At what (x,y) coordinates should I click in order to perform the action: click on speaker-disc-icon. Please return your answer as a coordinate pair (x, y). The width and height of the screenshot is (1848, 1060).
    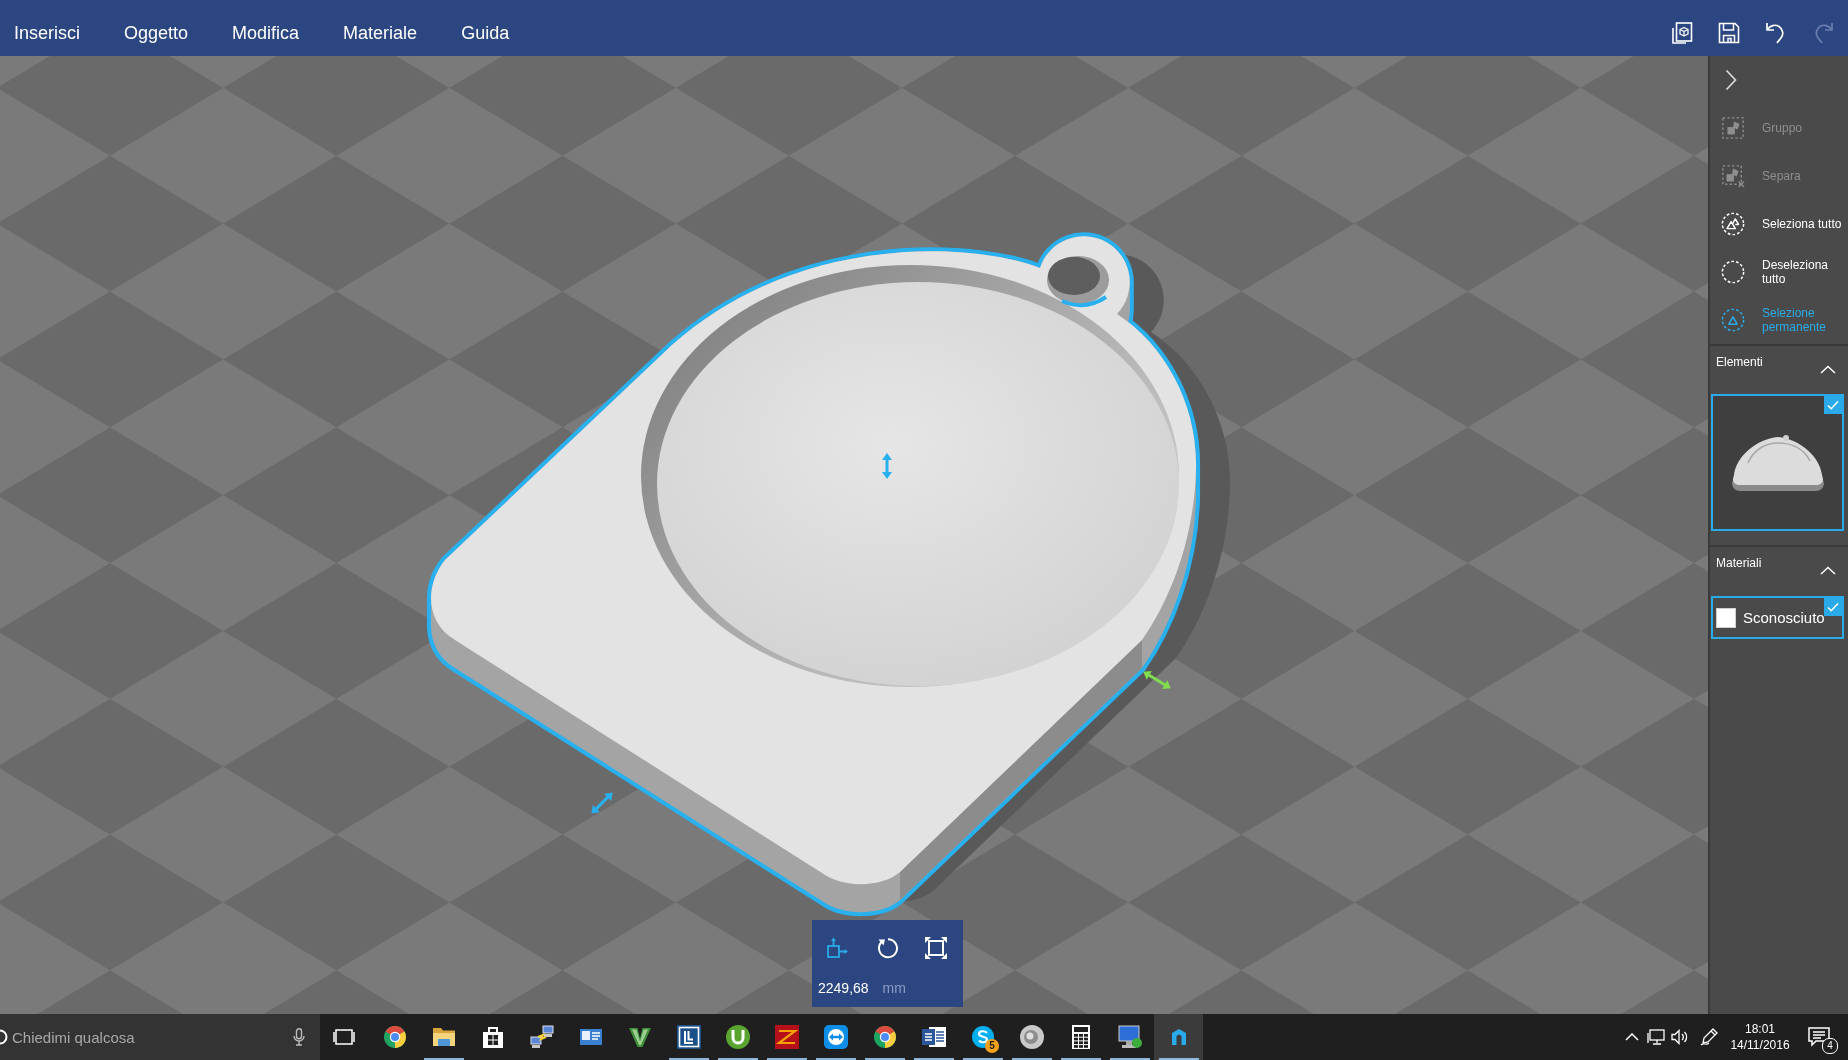
    Looking at the image, I should click on (1031, 1037).